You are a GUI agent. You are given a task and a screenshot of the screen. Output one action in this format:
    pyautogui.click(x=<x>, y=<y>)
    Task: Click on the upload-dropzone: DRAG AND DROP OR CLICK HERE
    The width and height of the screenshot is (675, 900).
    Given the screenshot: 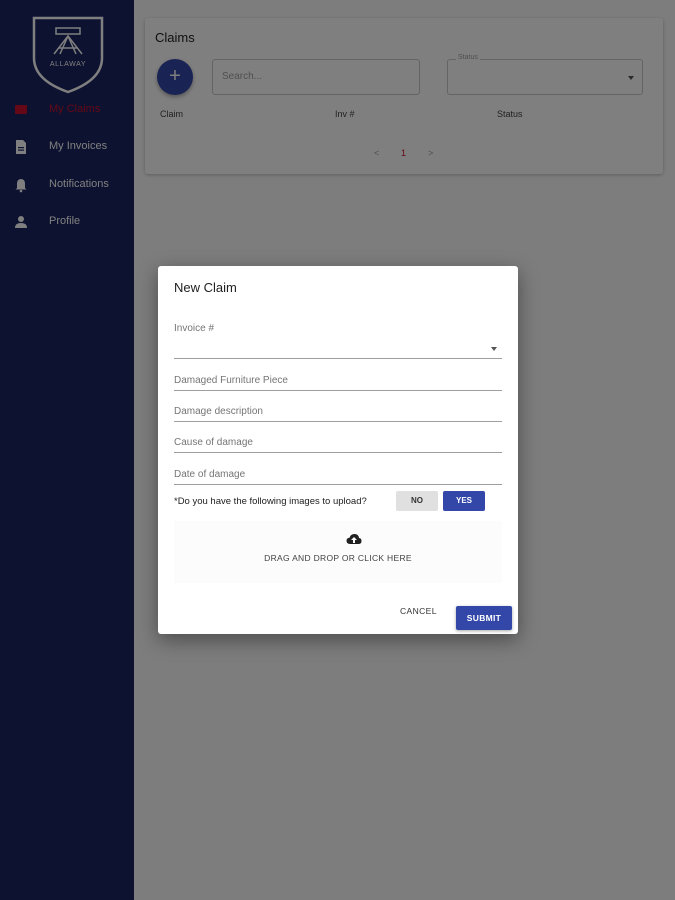 What is the action you would take?
    pyautogui.click(x=338, y=552)
    